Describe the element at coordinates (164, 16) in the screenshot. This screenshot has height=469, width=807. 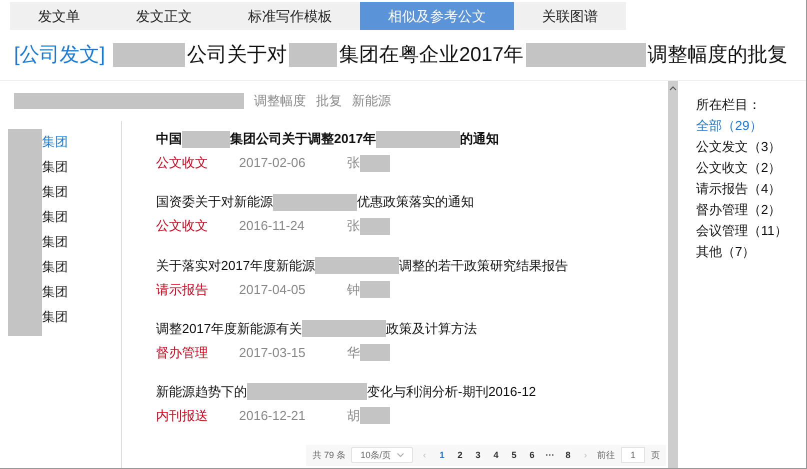
I see `tab: 发文正文` at that location.